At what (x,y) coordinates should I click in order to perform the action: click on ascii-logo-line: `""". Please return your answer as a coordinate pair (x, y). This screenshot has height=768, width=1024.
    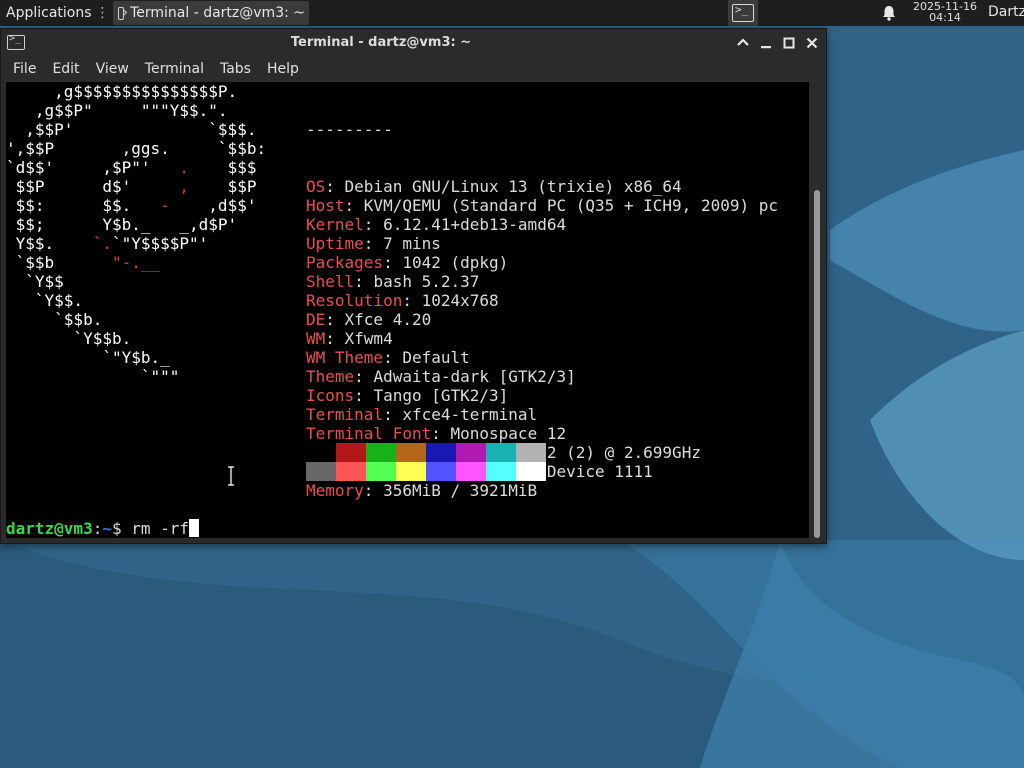
    Looking at the image, I should click on (136, 376).